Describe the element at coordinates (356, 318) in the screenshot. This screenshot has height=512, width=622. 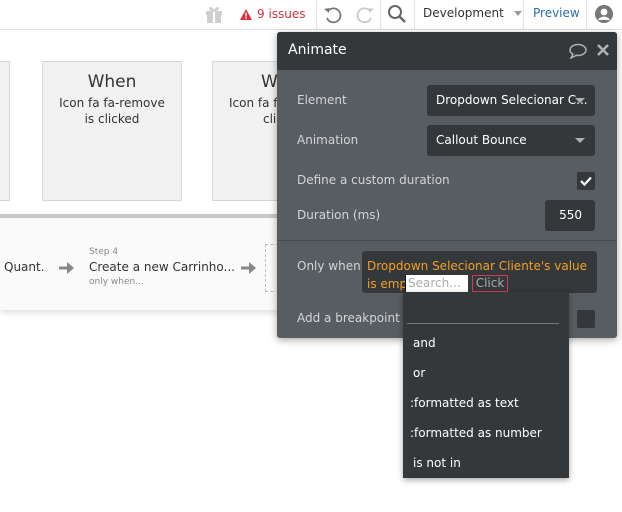
I see `breakpoint-label: Add a breakpoint in` at that location.